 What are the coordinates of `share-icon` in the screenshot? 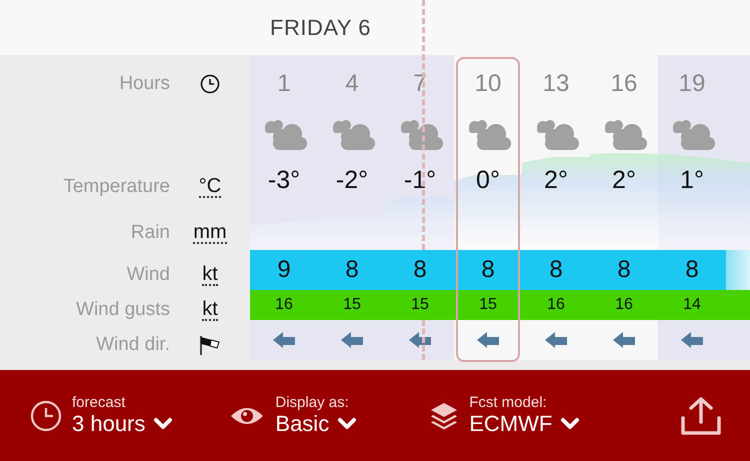 It's located at (701, 416).